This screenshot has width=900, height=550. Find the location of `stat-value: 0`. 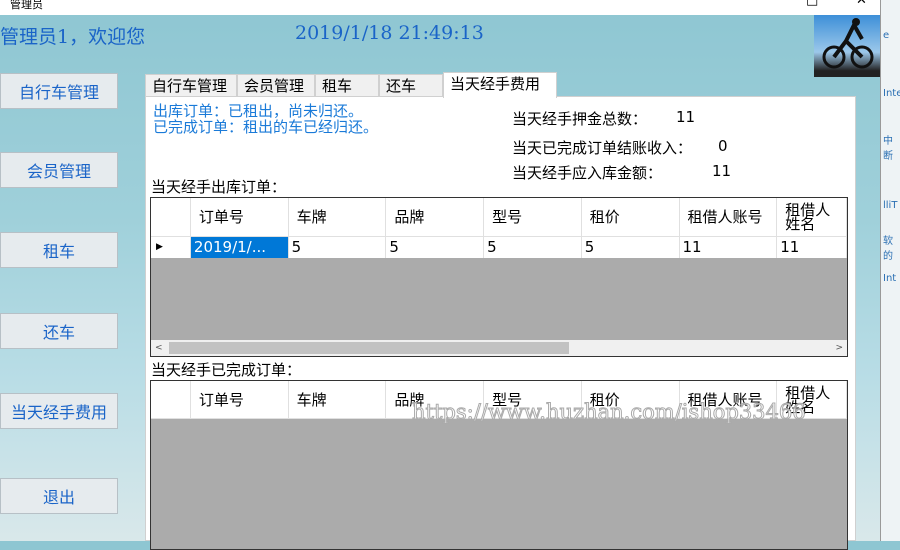

stat-value: 0 is located at coordinates (723, 146).